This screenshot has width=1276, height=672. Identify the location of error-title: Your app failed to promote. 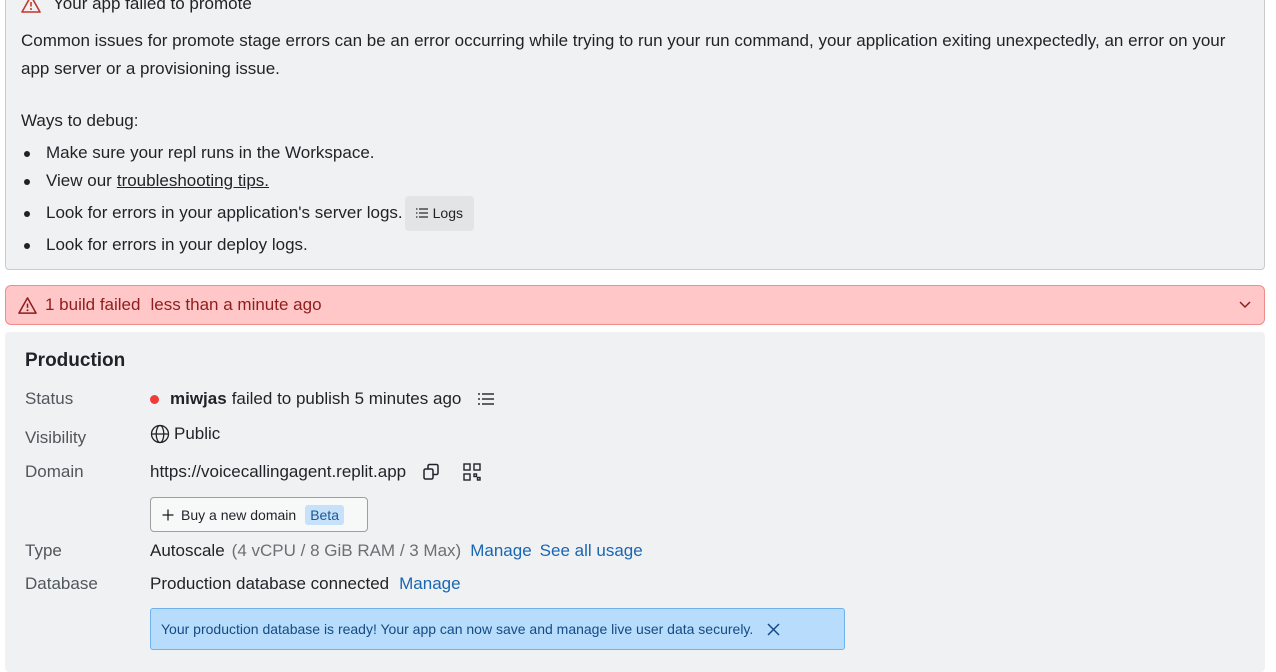
(152, 6).